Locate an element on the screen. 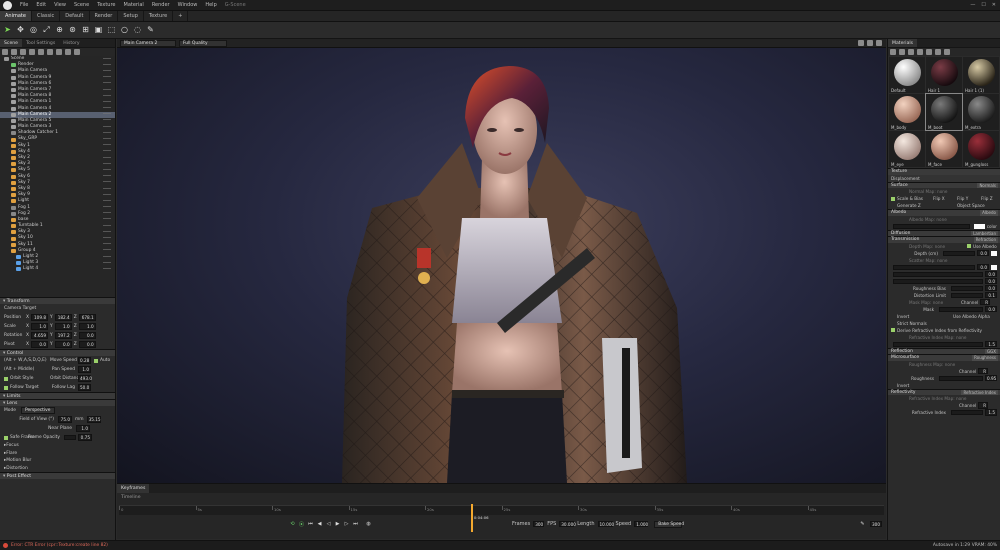 The height and width of the screenshot is (550, 1000). menu-help: Help is located at coordinates (210, 5).